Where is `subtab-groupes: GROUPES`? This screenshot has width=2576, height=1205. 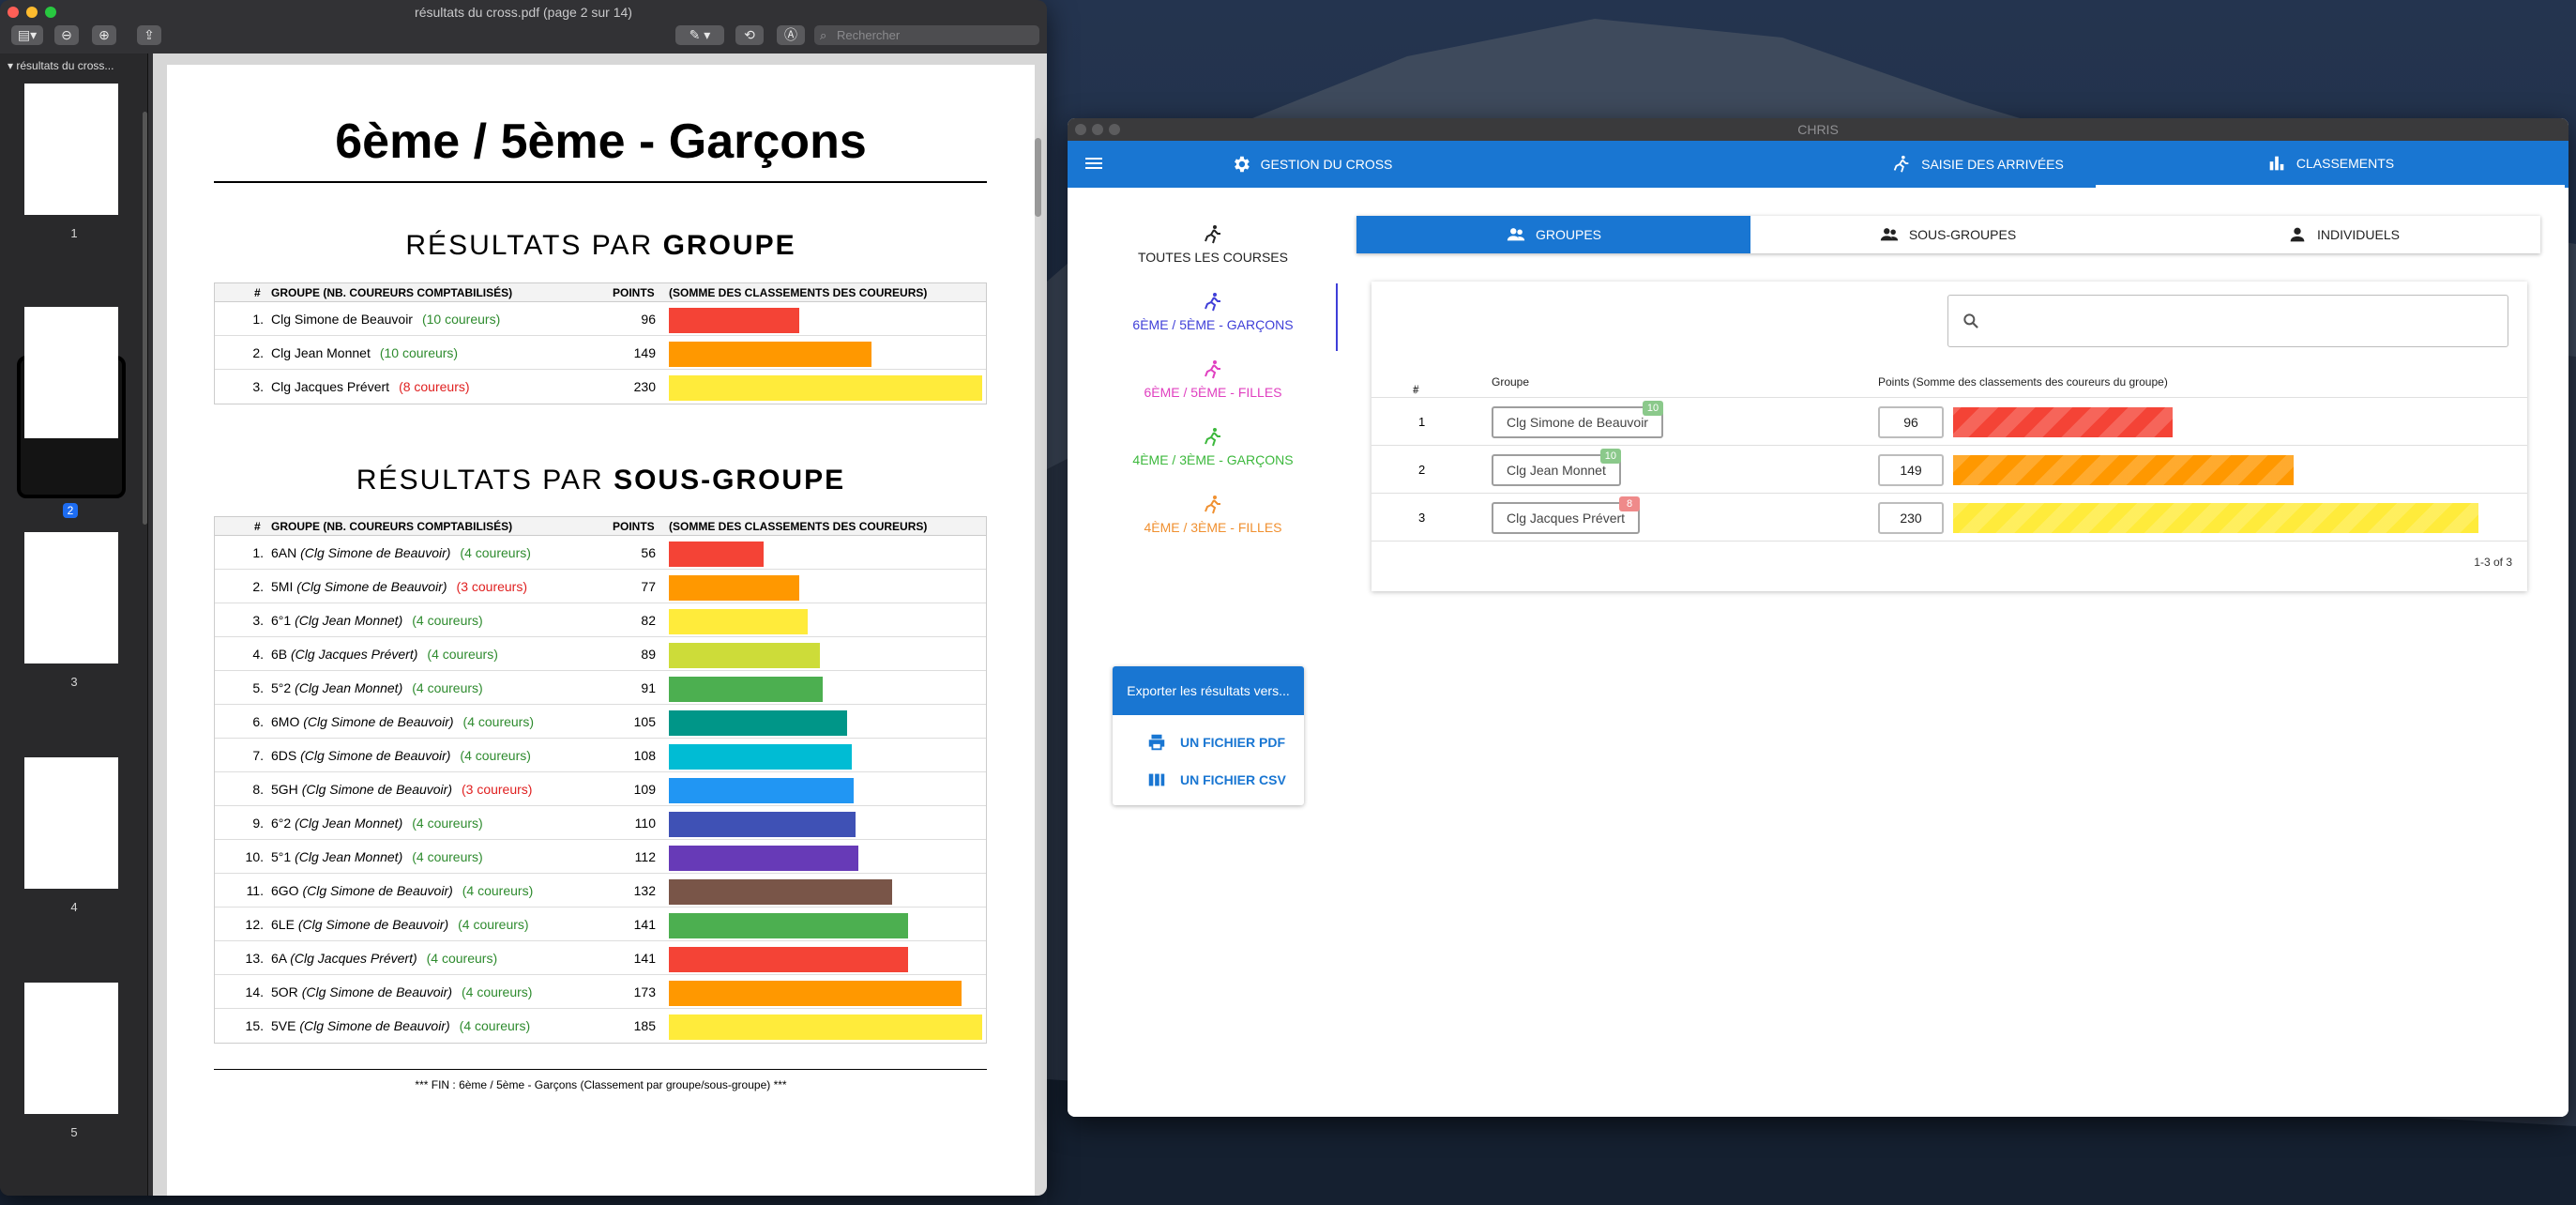 subtab-groupes: GROUPES is located at coordinates (1553, 234).